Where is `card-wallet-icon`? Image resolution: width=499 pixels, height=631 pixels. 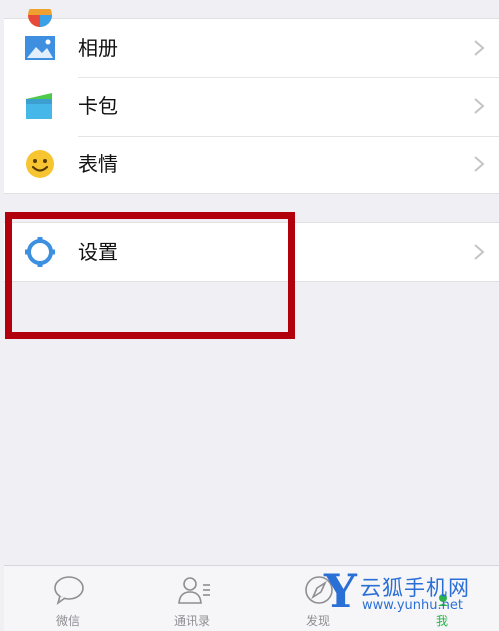 card-wallet-icon is located at coordinates (39, 106).